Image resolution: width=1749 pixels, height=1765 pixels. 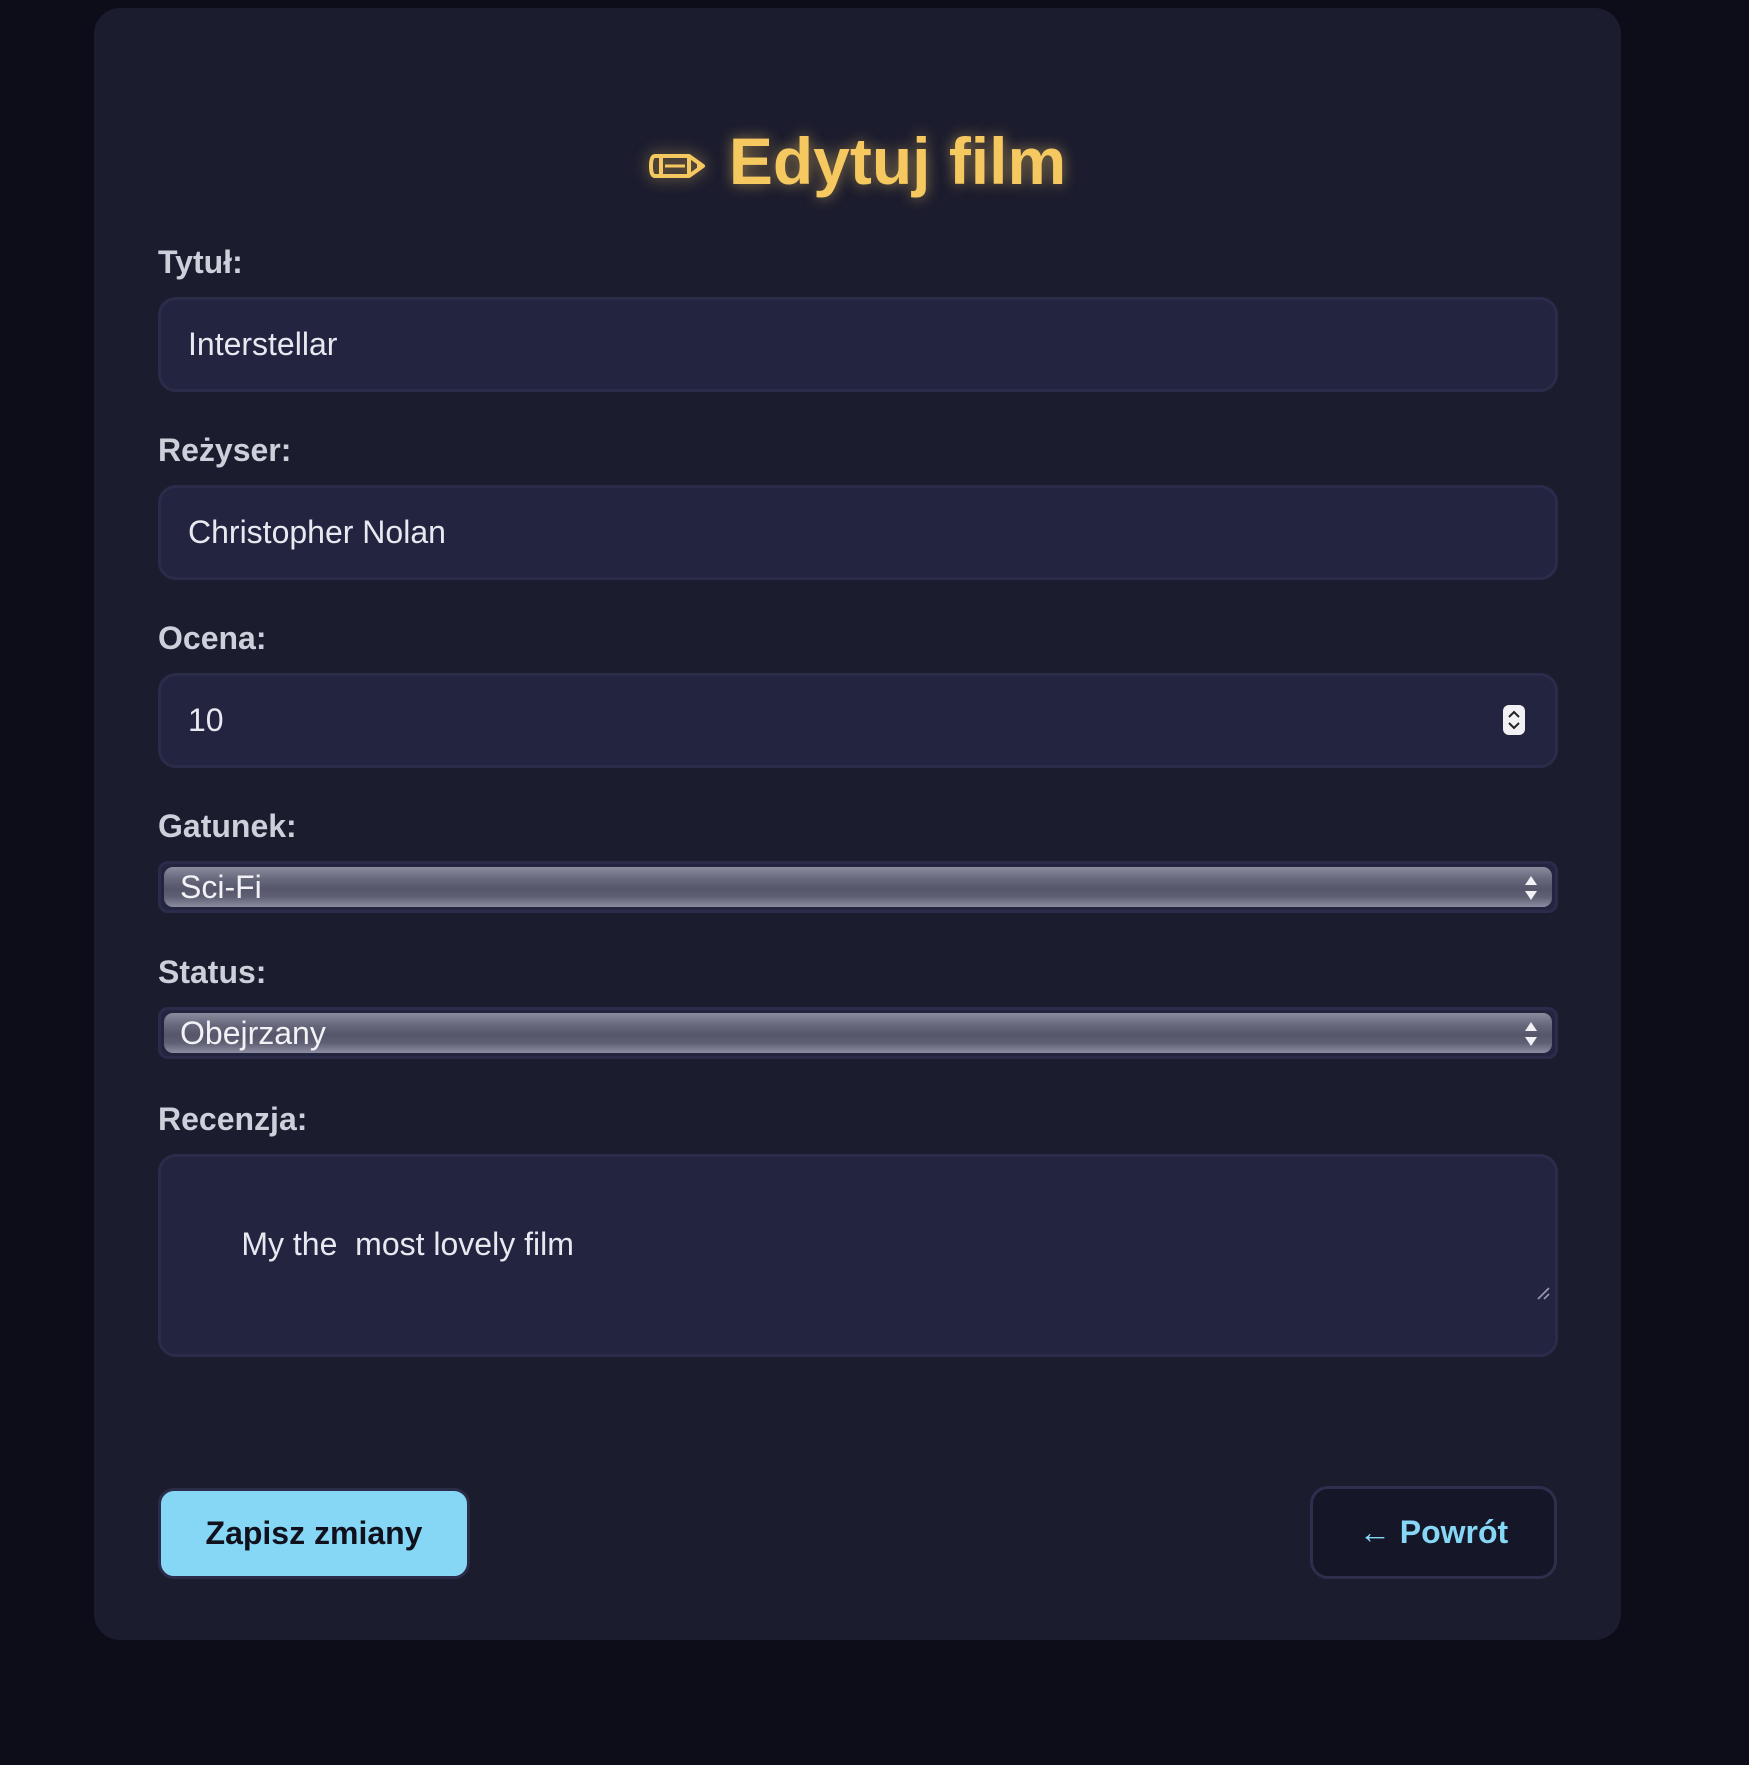 I want to click on page-title-text: Edytuj film, so click(x=897, y=161).